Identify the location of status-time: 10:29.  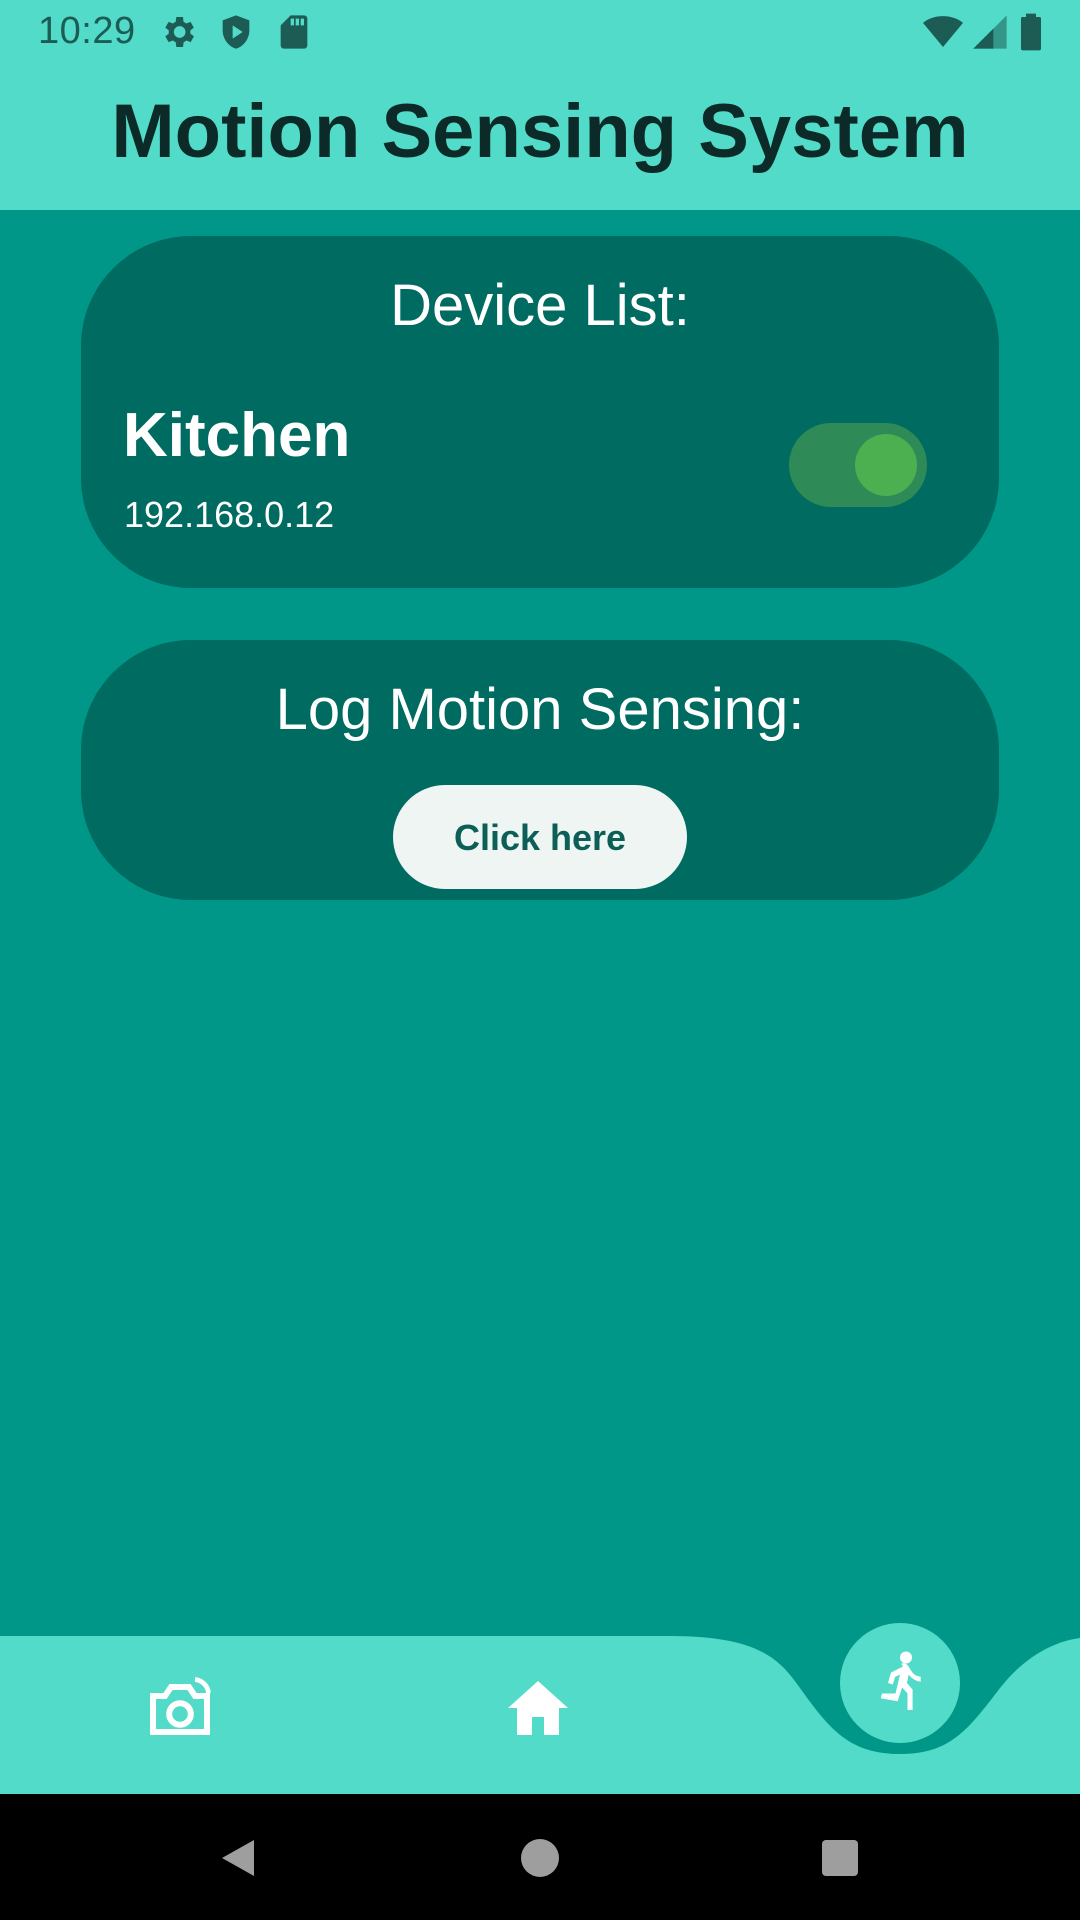
(87, 31).